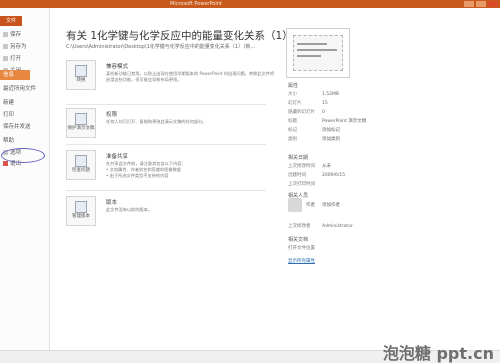 Image resolution: width=500 pixels, height=363 pixels. Describe the element at coordinates (313, 94) in the screenshot. I see `property-row: 大小 1.52MB` at that location.